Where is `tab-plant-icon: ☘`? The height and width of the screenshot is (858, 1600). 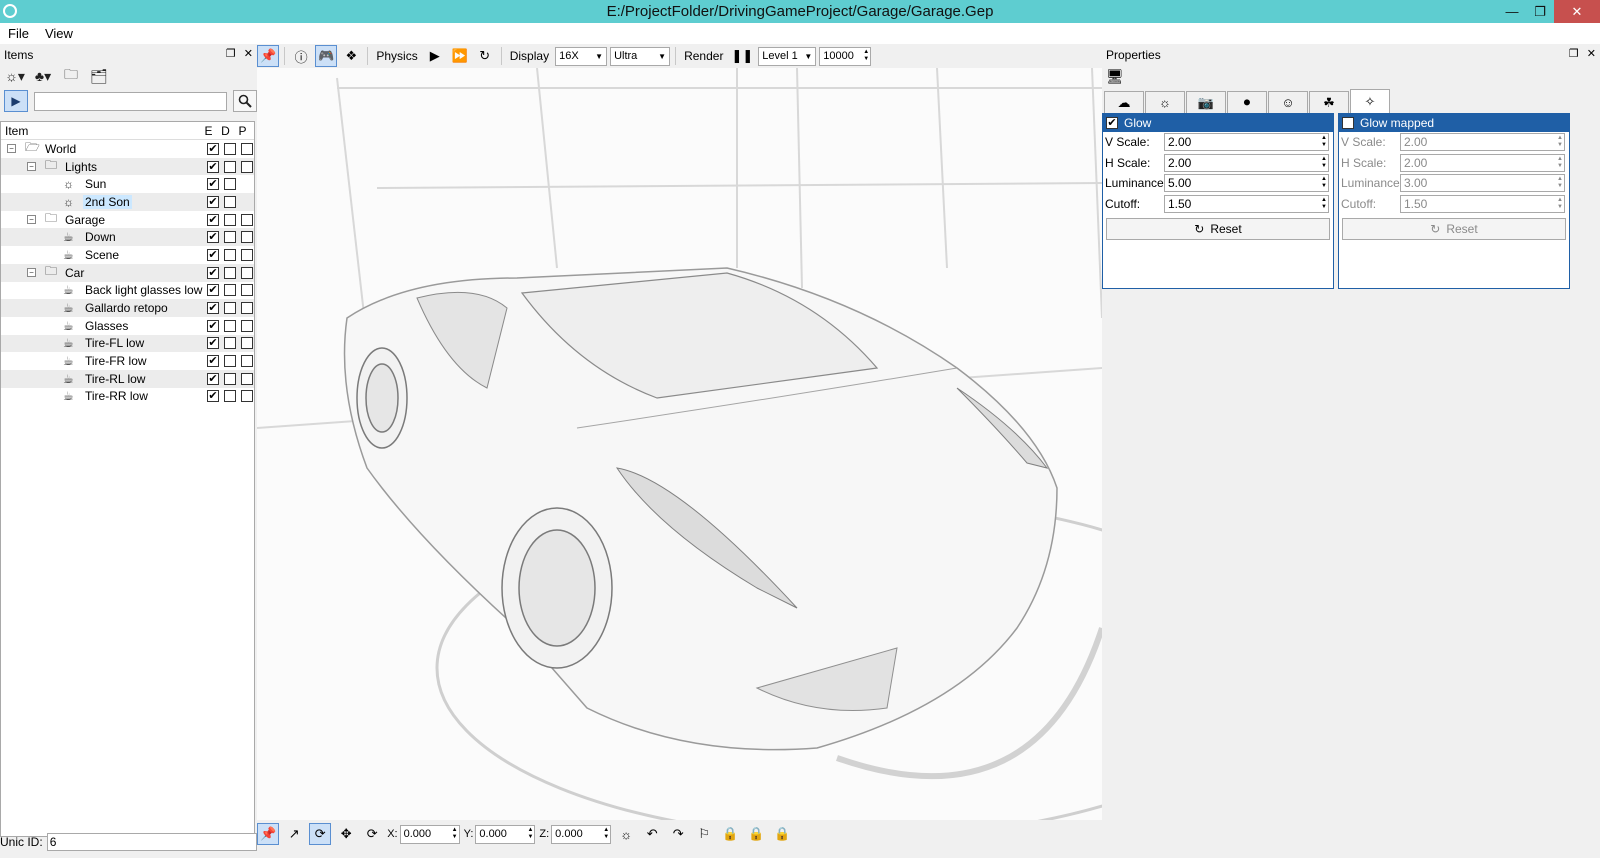 tab-plant-icon: ☘ is located at coordinates (1329, 102).